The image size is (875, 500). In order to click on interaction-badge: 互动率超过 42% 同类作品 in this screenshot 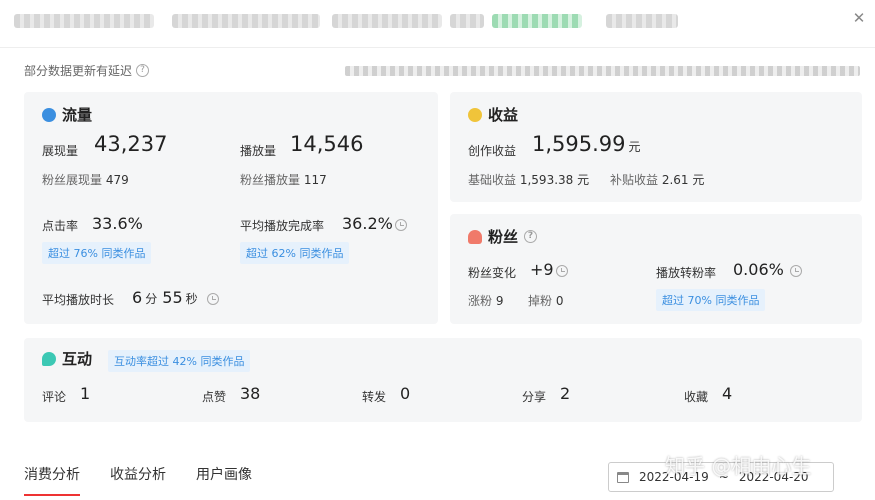, I will do `click(179, 361)`.